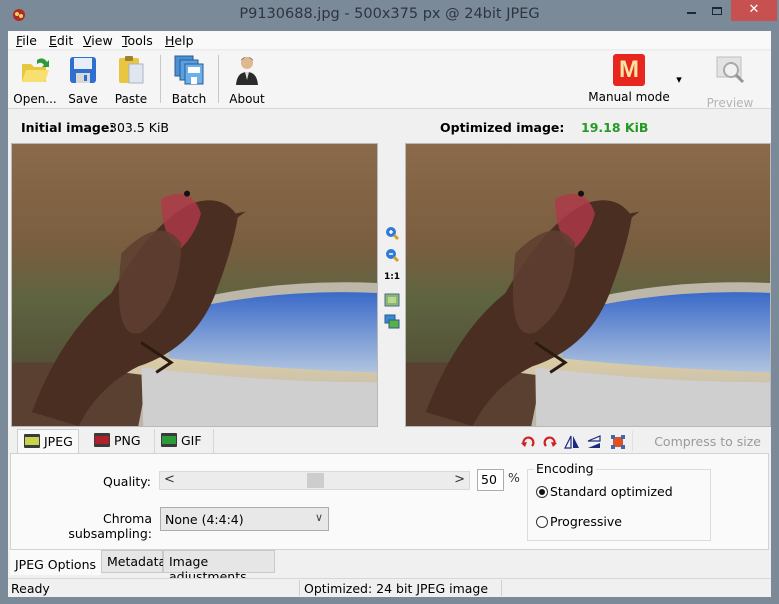  What do you see at coordinates (392, 233) in the screenshot?
I see `zoom-in-icon` at bounding box center [392, 233].